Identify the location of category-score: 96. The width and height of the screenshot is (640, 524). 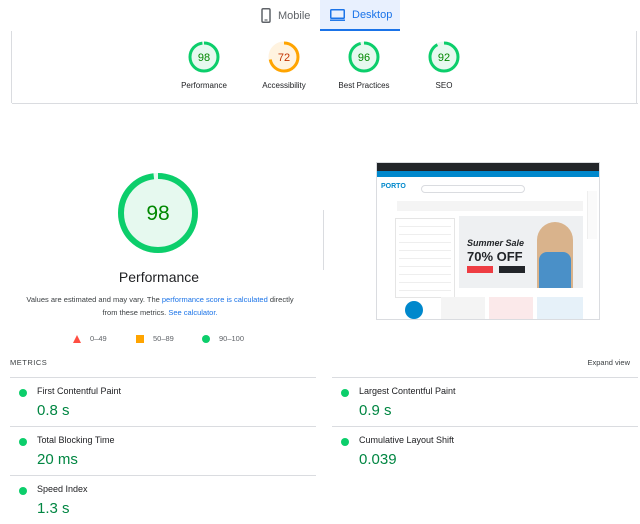
(364, 58).